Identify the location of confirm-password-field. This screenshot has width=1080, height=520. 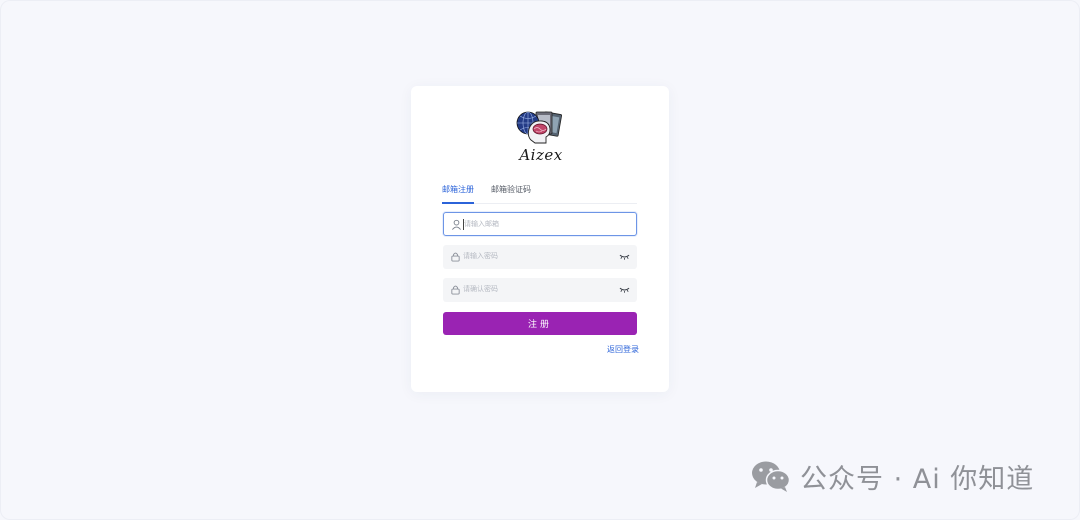
(540, 290).